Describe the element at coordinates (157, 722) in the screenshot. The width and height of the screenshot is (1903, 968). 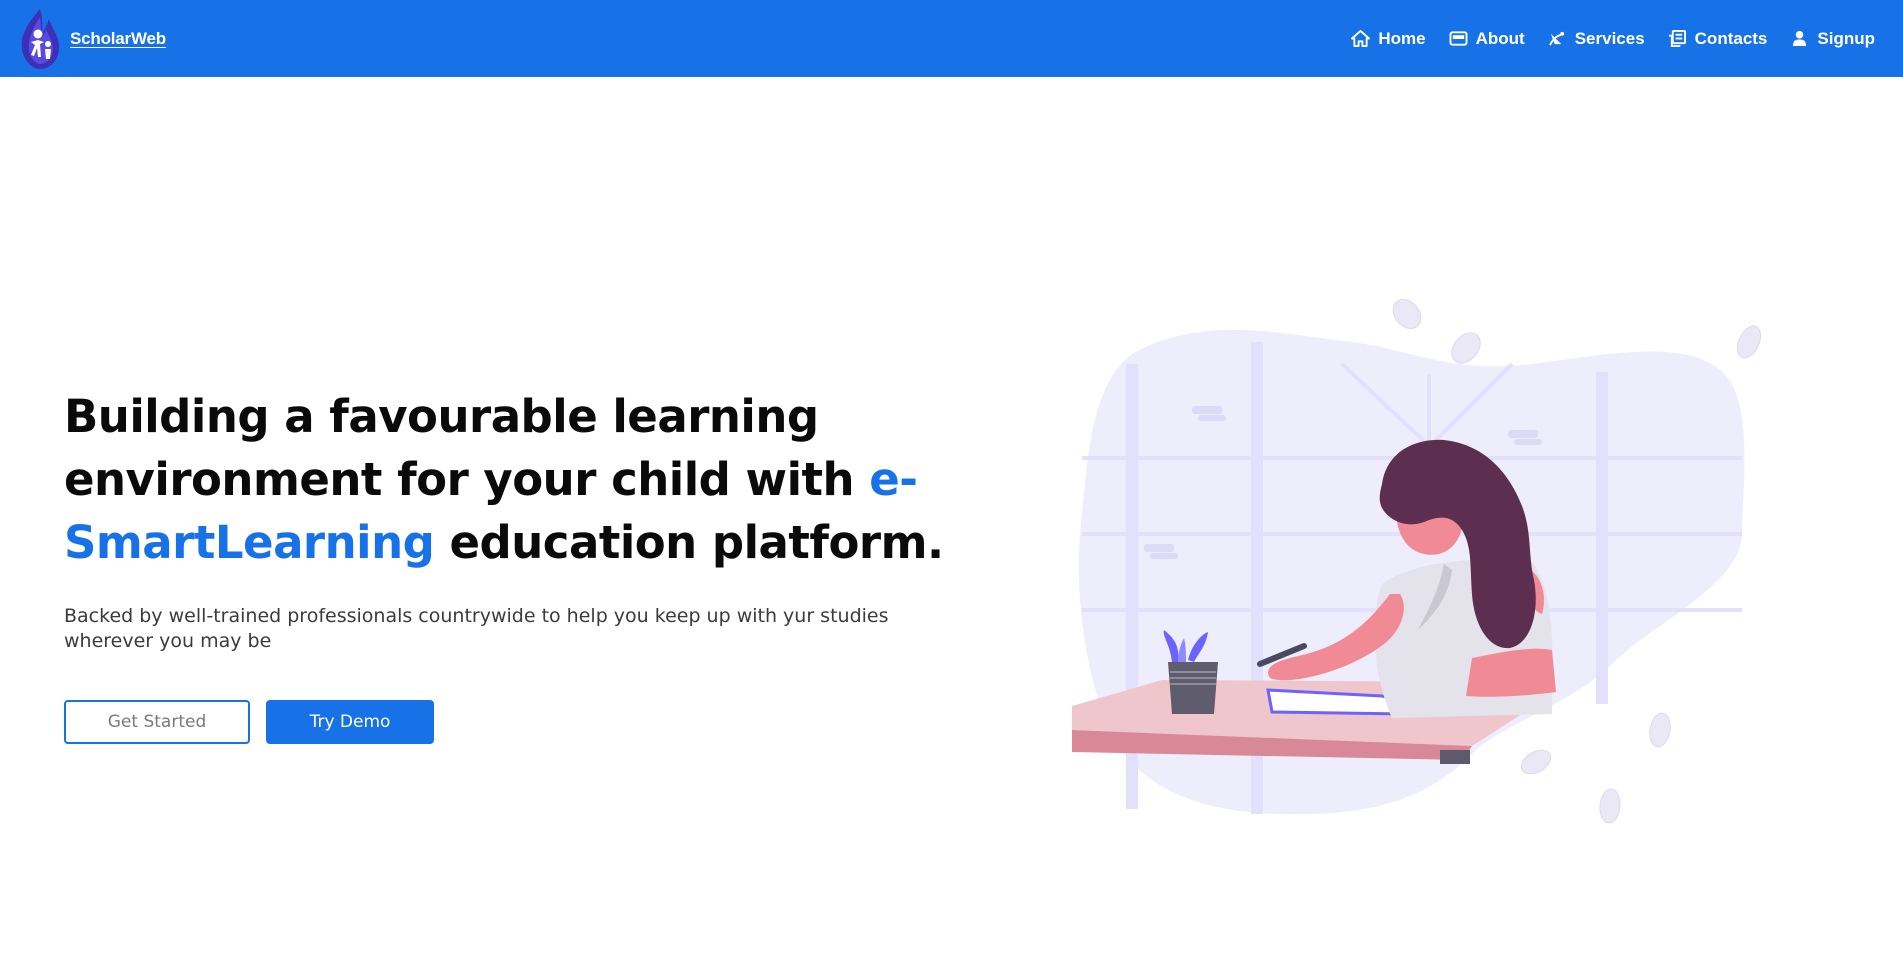
I see `get-started-button: Get Started` at that location.